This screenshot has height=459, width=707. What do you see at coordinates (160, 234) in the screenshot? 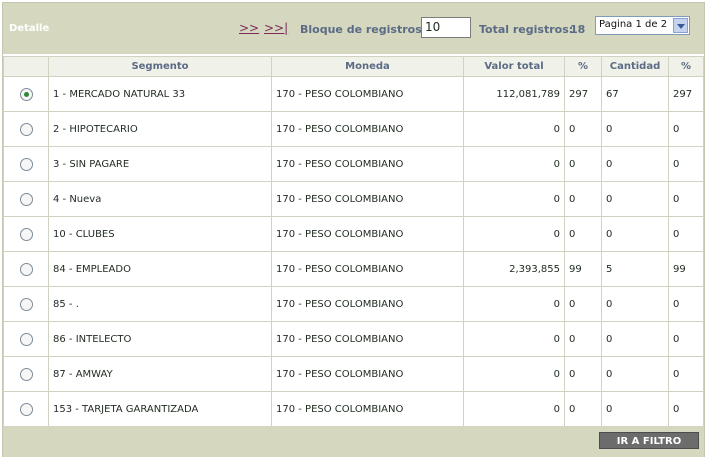
I see `cell-segmento: 10 - CLUBES` at bounding box center [160, 234].